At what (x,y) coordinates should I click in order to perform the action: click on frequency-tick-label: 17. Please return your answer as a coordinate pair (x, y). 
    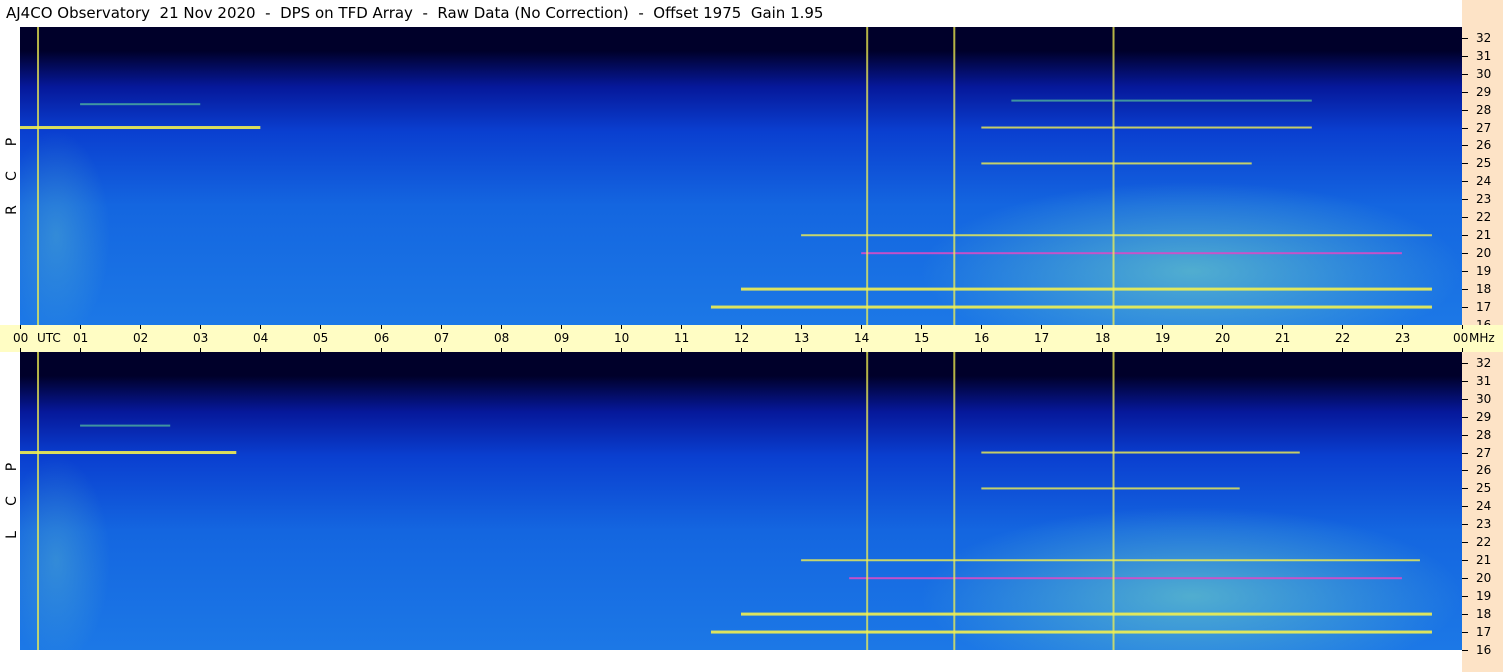
    Looking at the image, I should click on (1484, 307).